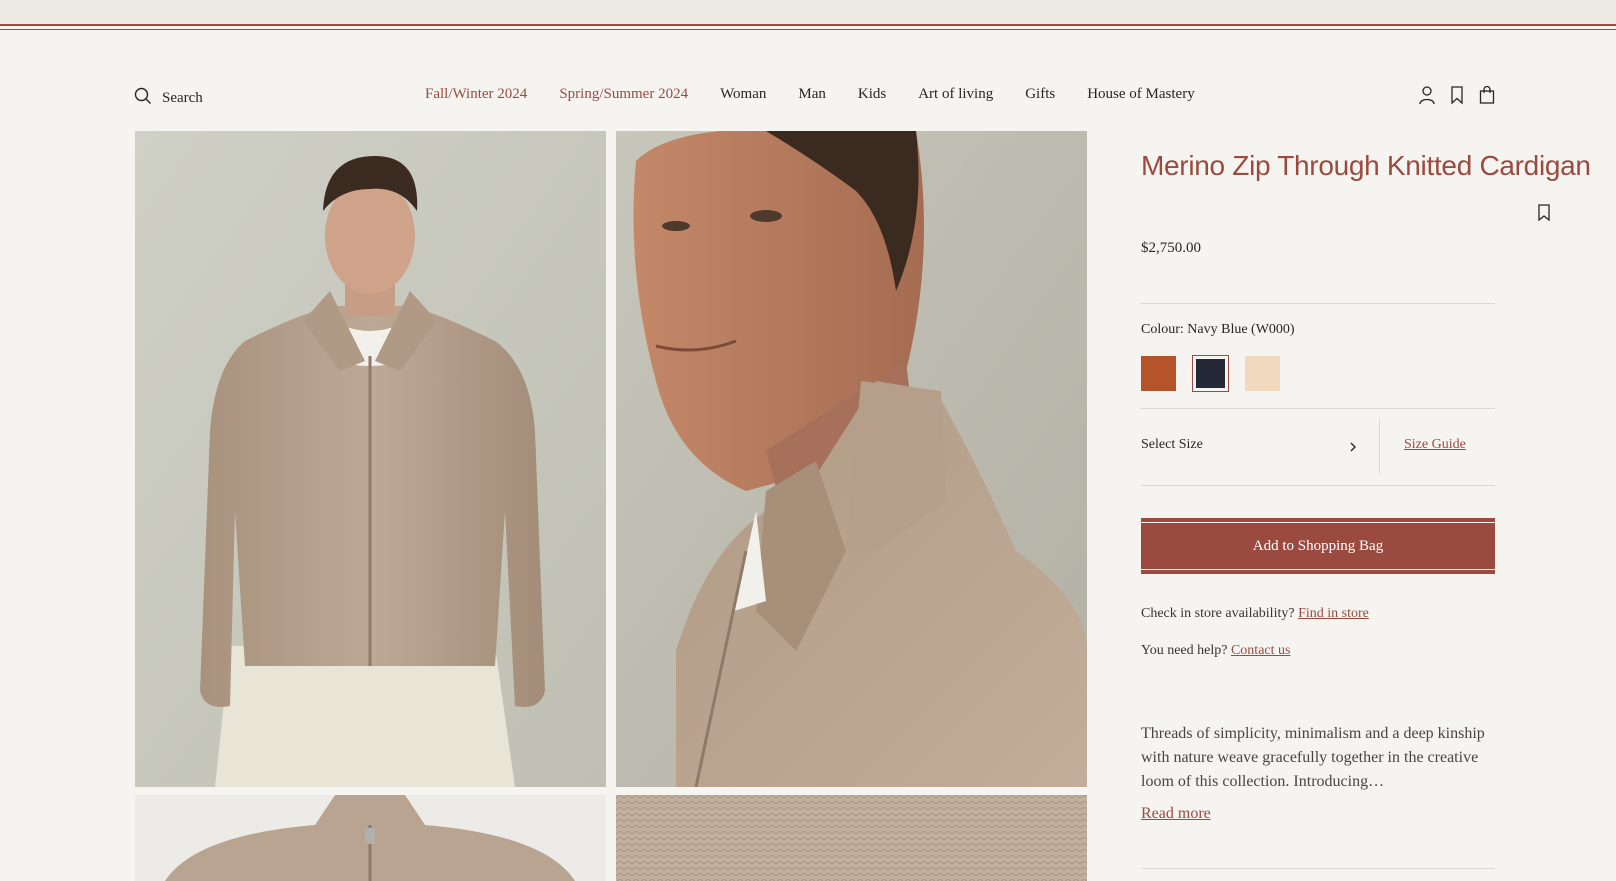 The width and height of the screenshot is (1616, 881). I want to click on colour-value: Navy Blue (W000), so click(1241, 329).